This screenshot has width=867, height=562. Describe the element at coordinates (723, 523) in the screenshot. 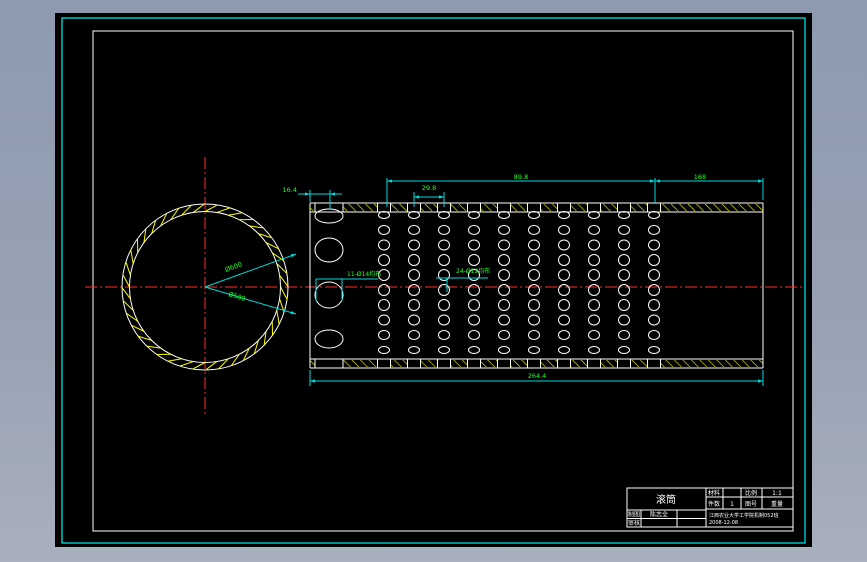

I see `date: 2008-12-08` at that location.